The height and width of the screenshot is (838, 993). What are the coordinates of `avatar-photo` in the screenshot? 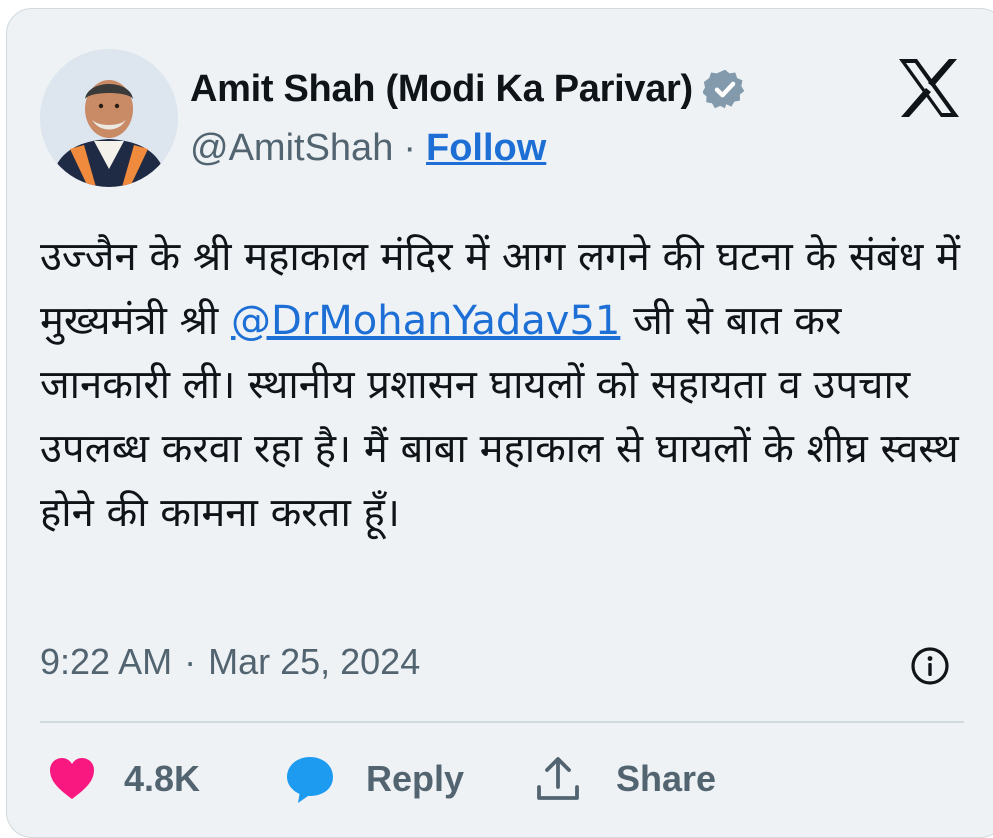 It's located at (109, 118).